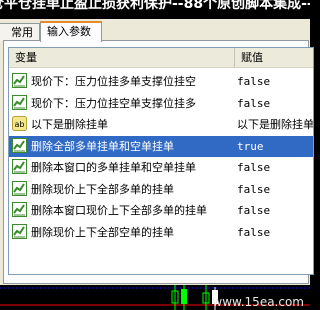  I want to click on tab-bar: 常用 输入参数, so click(155, 31).